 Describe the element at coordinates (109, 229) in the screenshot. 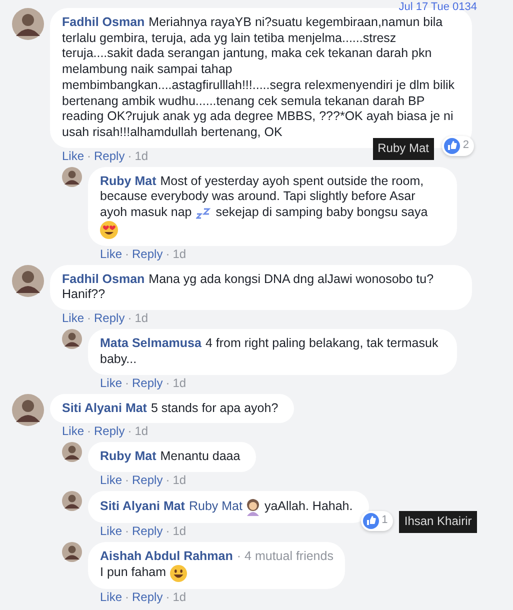

I see `heart-eyes-emoji-icon` at that location.